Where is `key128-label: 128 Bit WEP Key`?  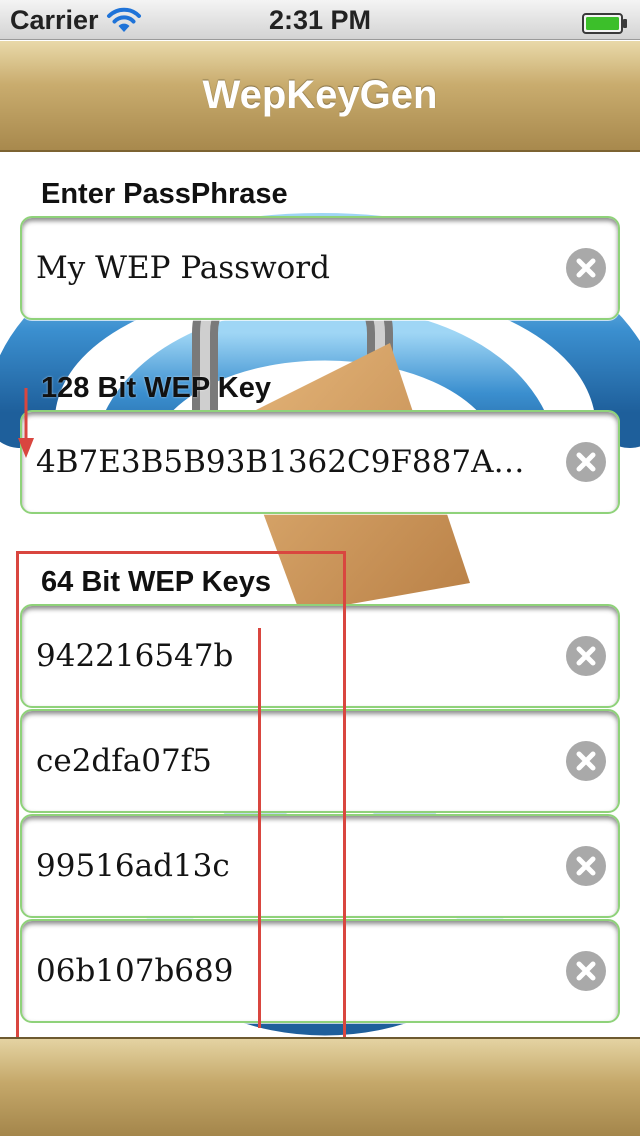 key128-label: 128 Bit WEP Key is located at coordinates (156, 388).